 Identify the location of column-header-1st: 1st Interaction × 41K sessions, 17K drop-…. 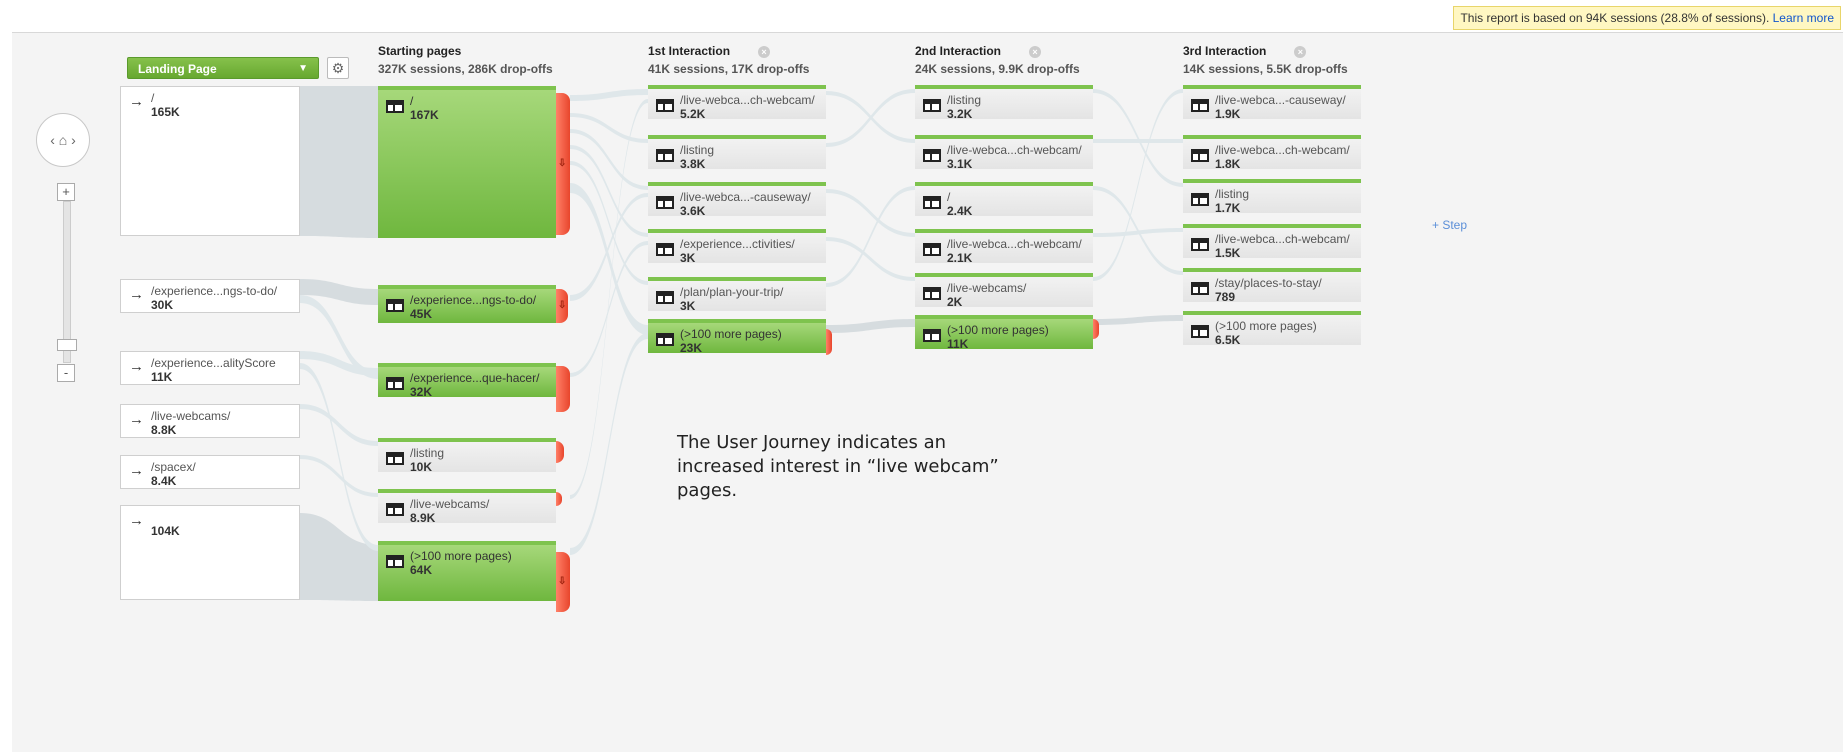
(728, 60).